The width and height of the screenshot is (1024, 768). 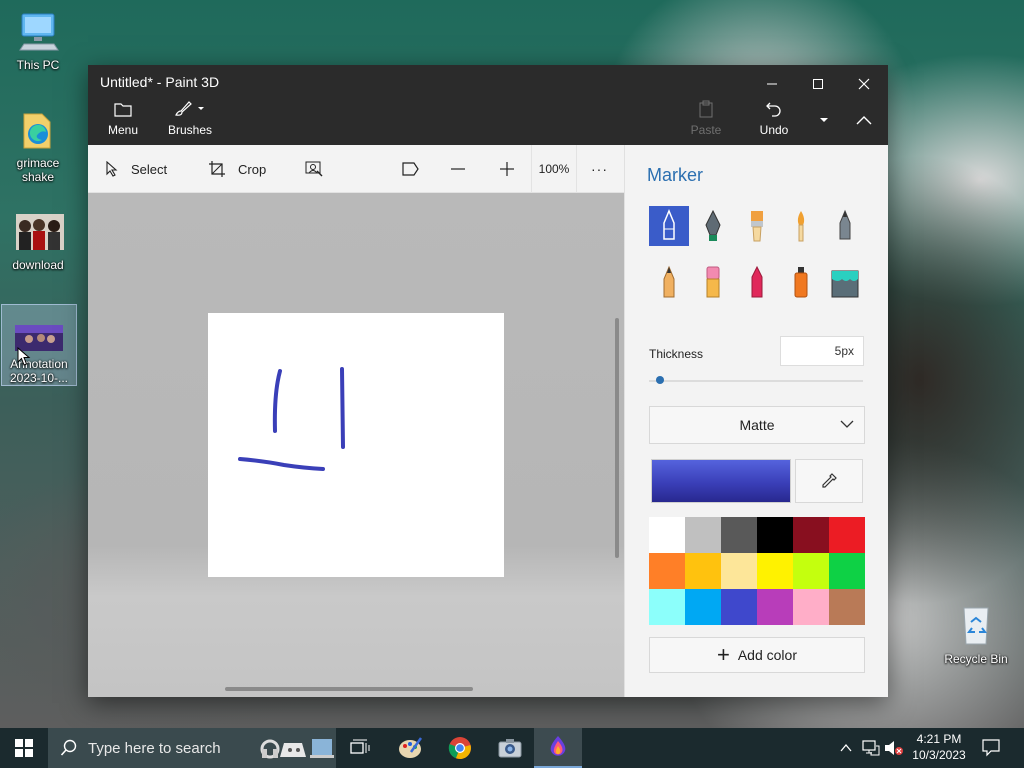 I want to click on spray-can-brush, so click(x=801, y=282).